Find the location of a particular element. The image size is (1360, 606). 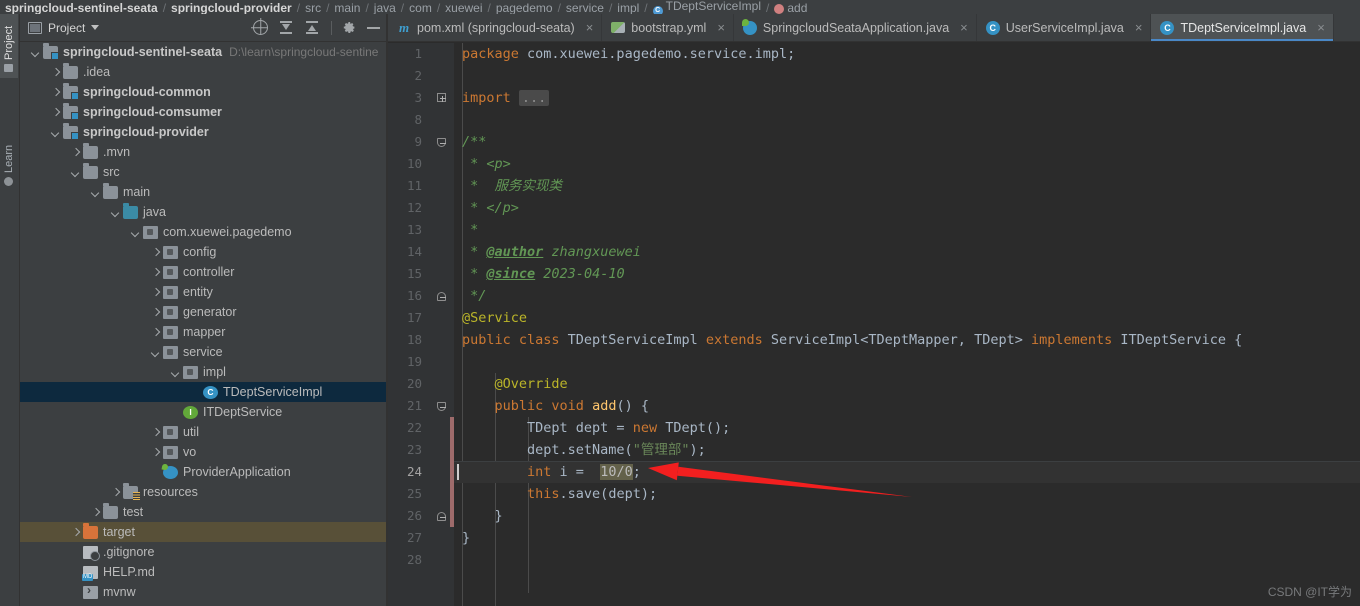

gutter-line: 13 is located at coordinates (421, 230).